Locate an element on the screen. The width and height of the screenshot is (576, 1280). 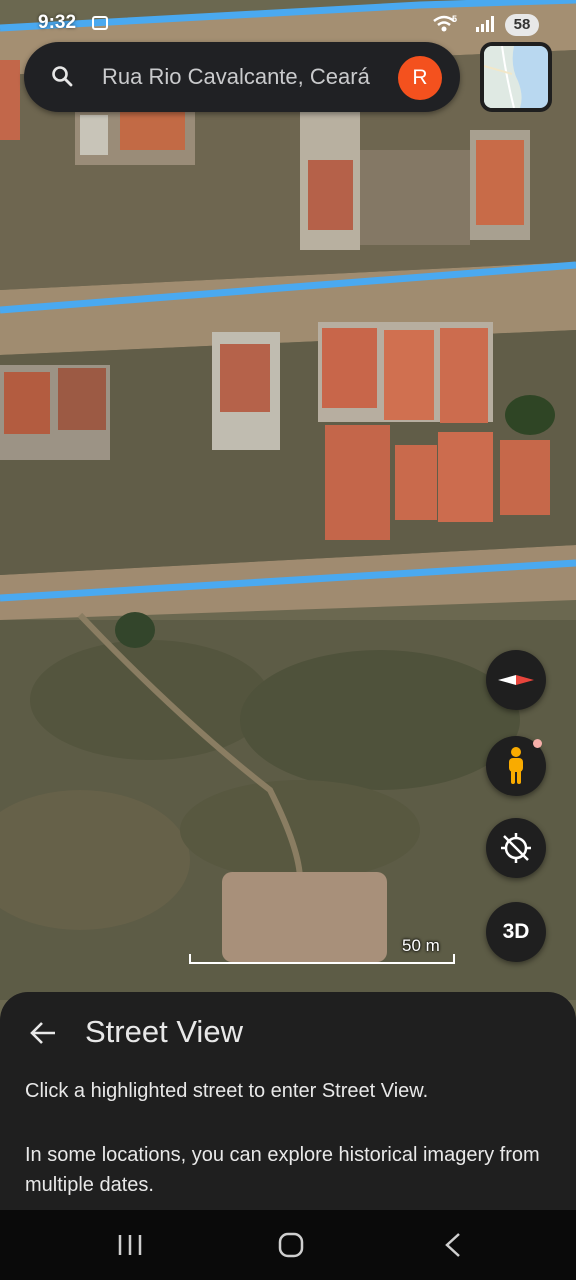
search-input: Rua Rio Cavalcante, Ceará is located at coordinates (240, 77).